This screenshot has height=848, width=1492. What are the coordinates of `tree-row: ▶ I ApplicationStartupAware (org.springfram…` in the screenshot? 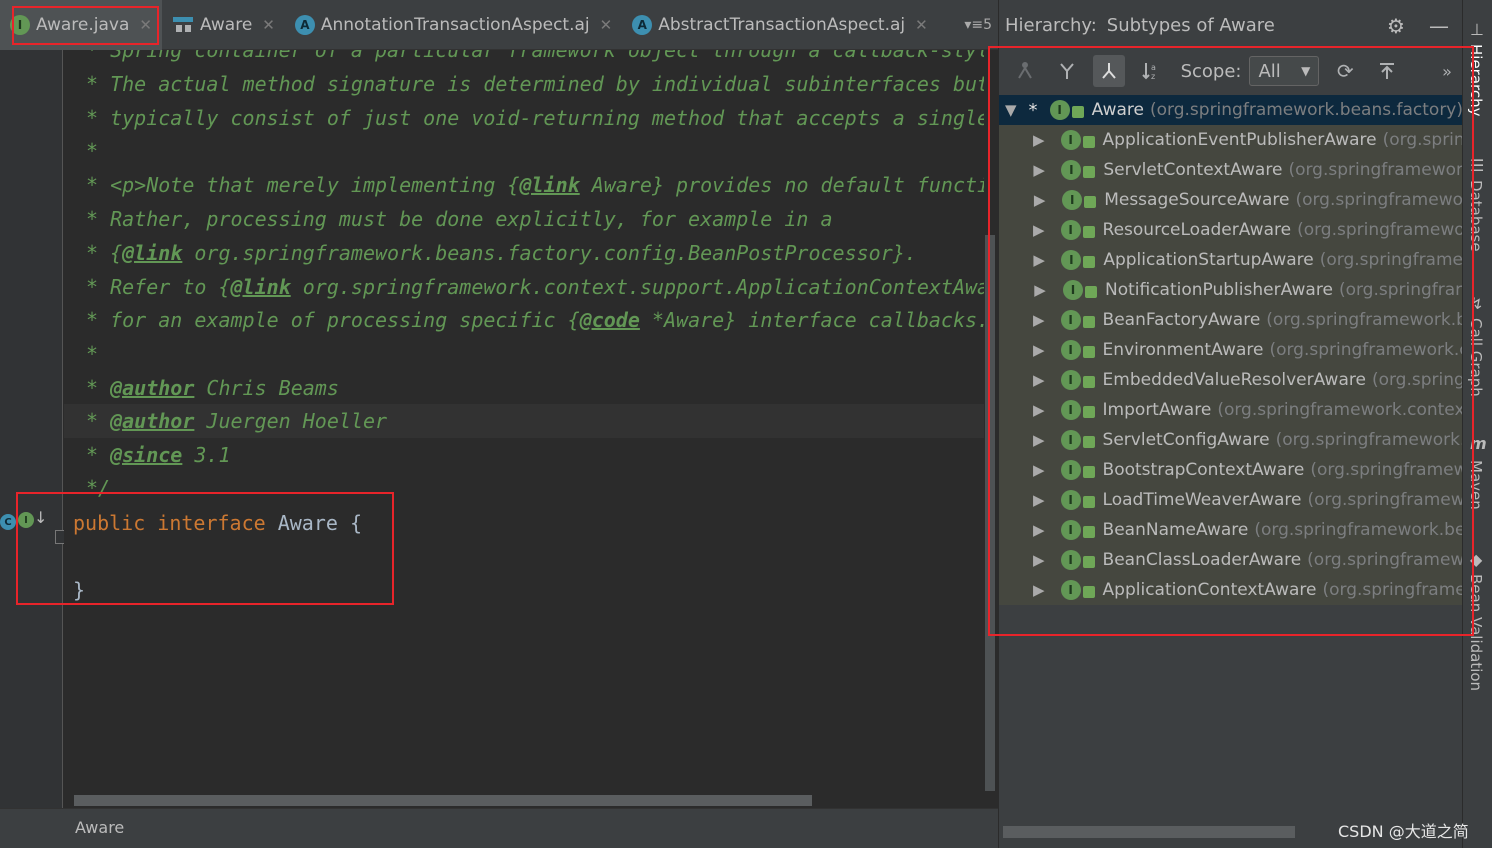 It's located at (1231, 260).